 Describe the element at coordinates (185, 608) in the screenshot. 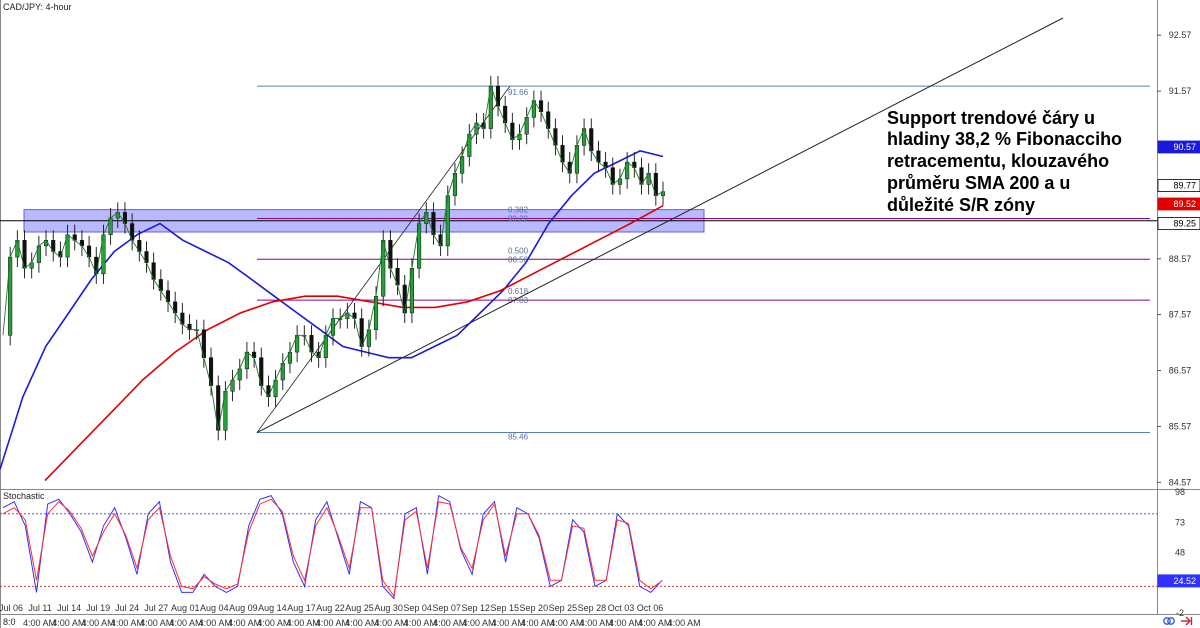

I see `x-date-label: Aug 01` at that location.